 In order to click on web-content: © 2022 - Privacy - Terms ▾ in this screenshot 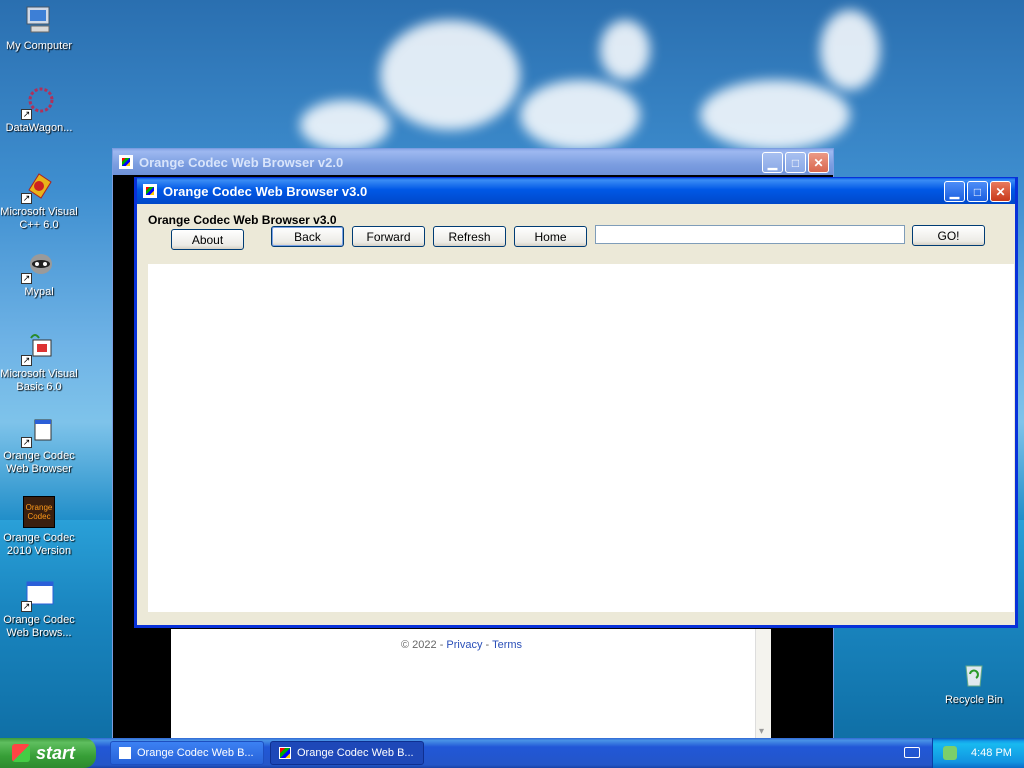, I will do `click(471, 685)`.